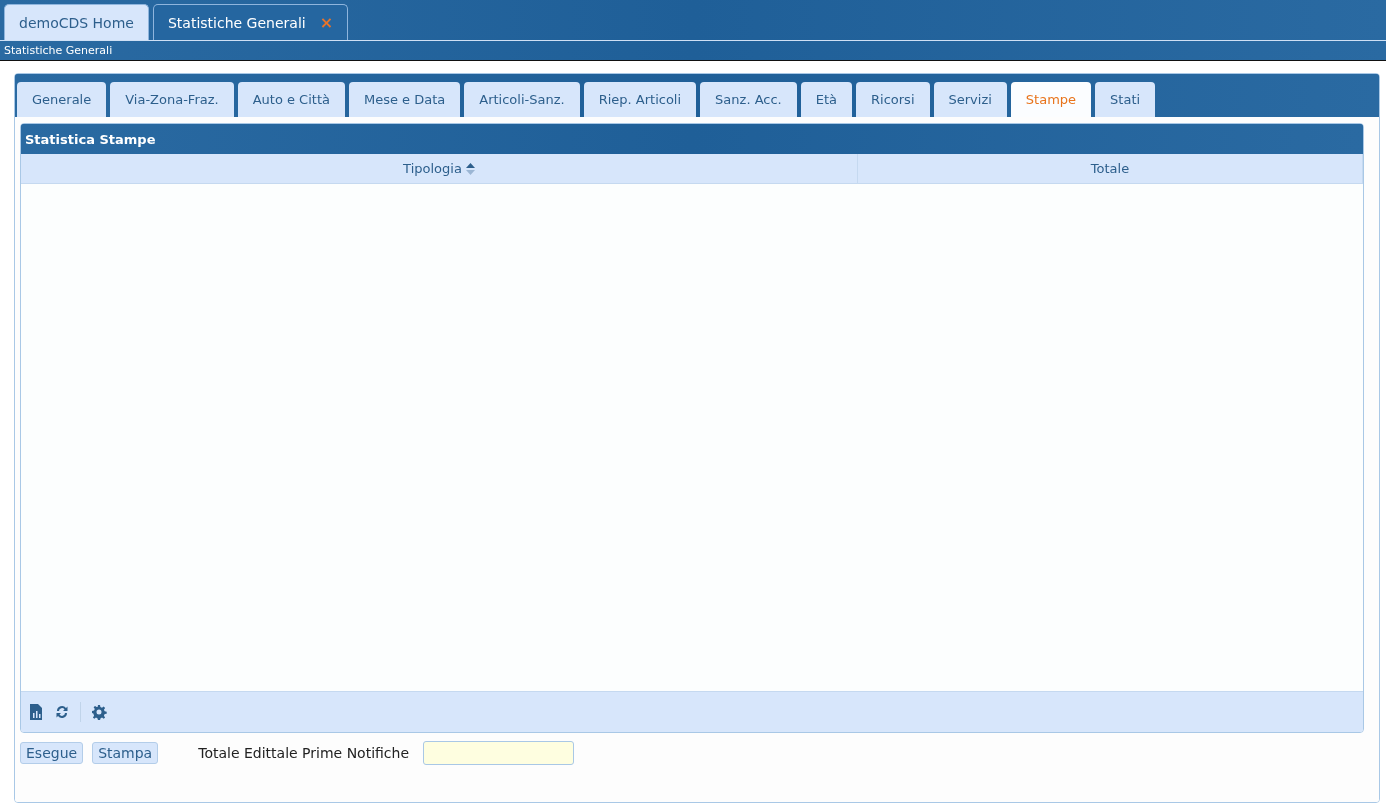 This screenshot has width=1386, height=809. I want to click on refresh-icon, so click(62, 712).